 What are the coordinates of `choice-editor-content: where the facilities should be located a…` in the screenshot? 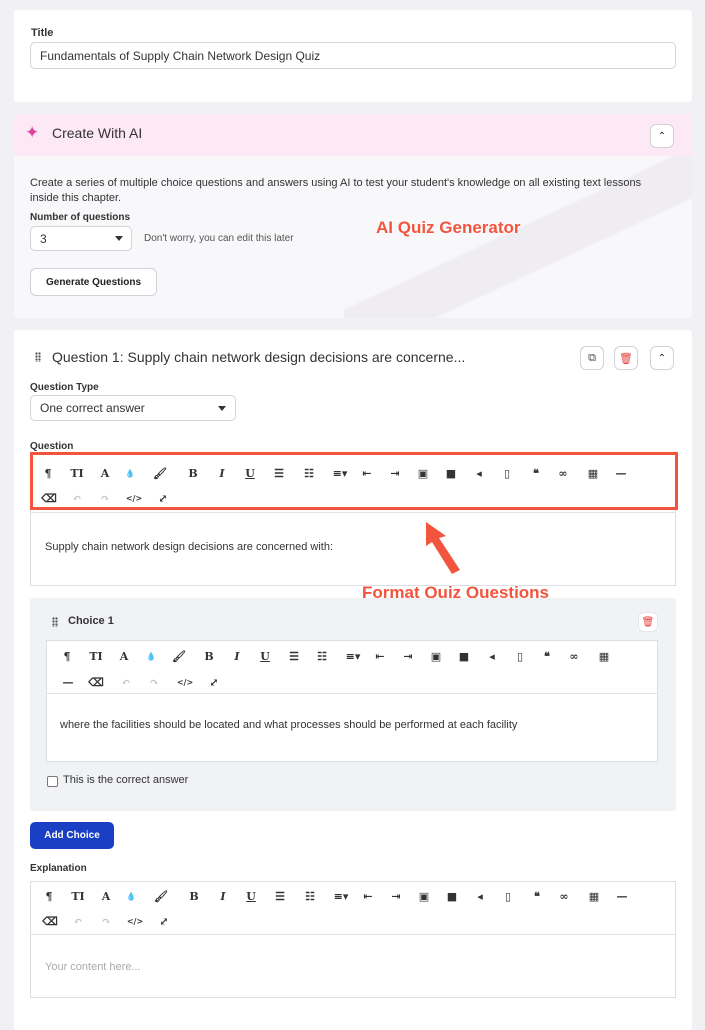 It's located at (288, 725).